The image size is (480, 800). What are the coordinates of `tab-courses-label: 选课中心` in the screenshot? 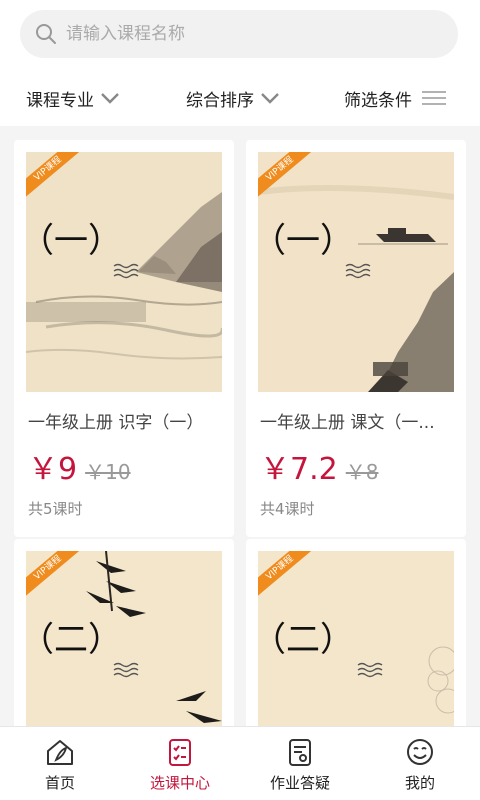 It's located at (179, 782).